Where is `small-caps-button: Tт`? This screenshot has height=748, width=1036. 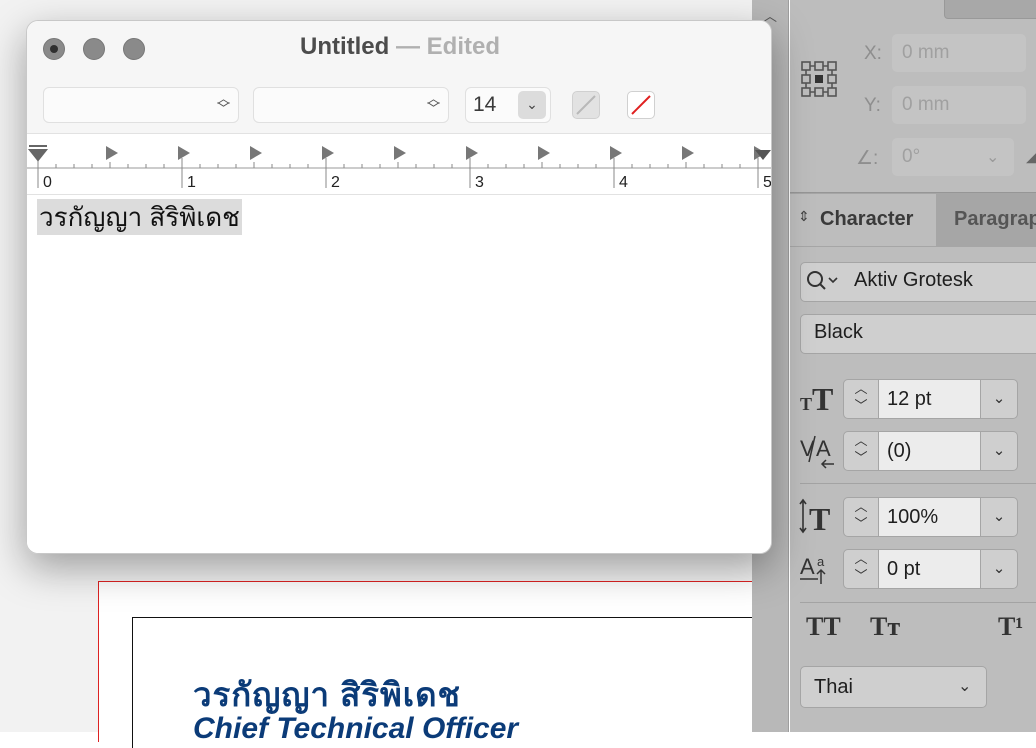 small-caps-button: Tт is located at coordinates (885, 627).